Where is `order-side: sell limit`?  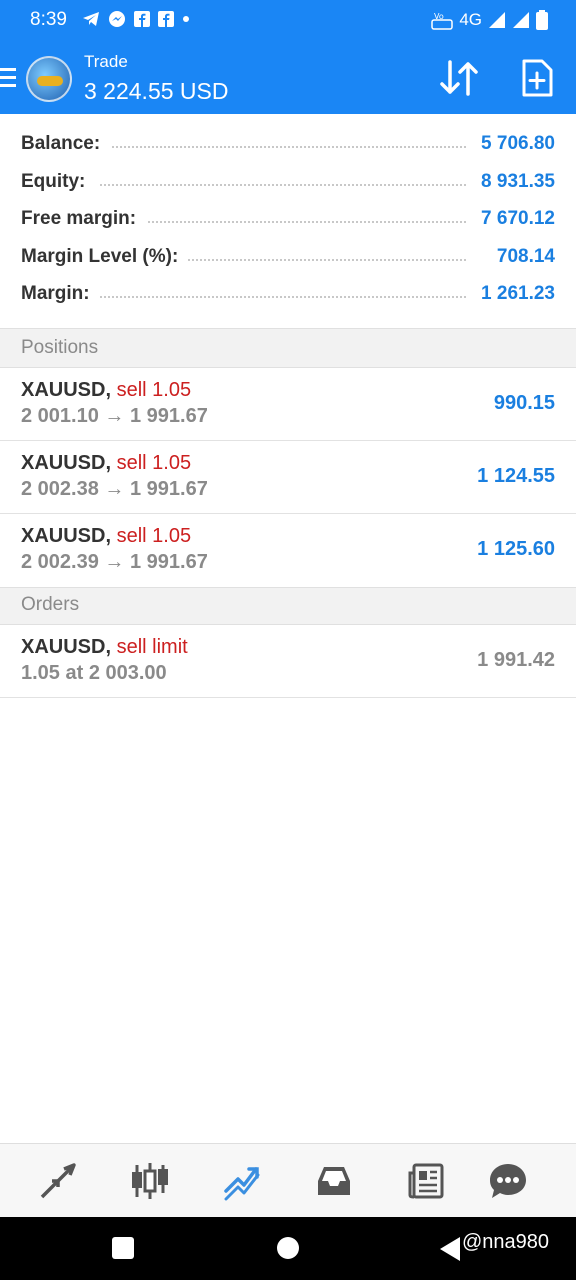 order-side: sell limit is located at coordinates (152, 647).